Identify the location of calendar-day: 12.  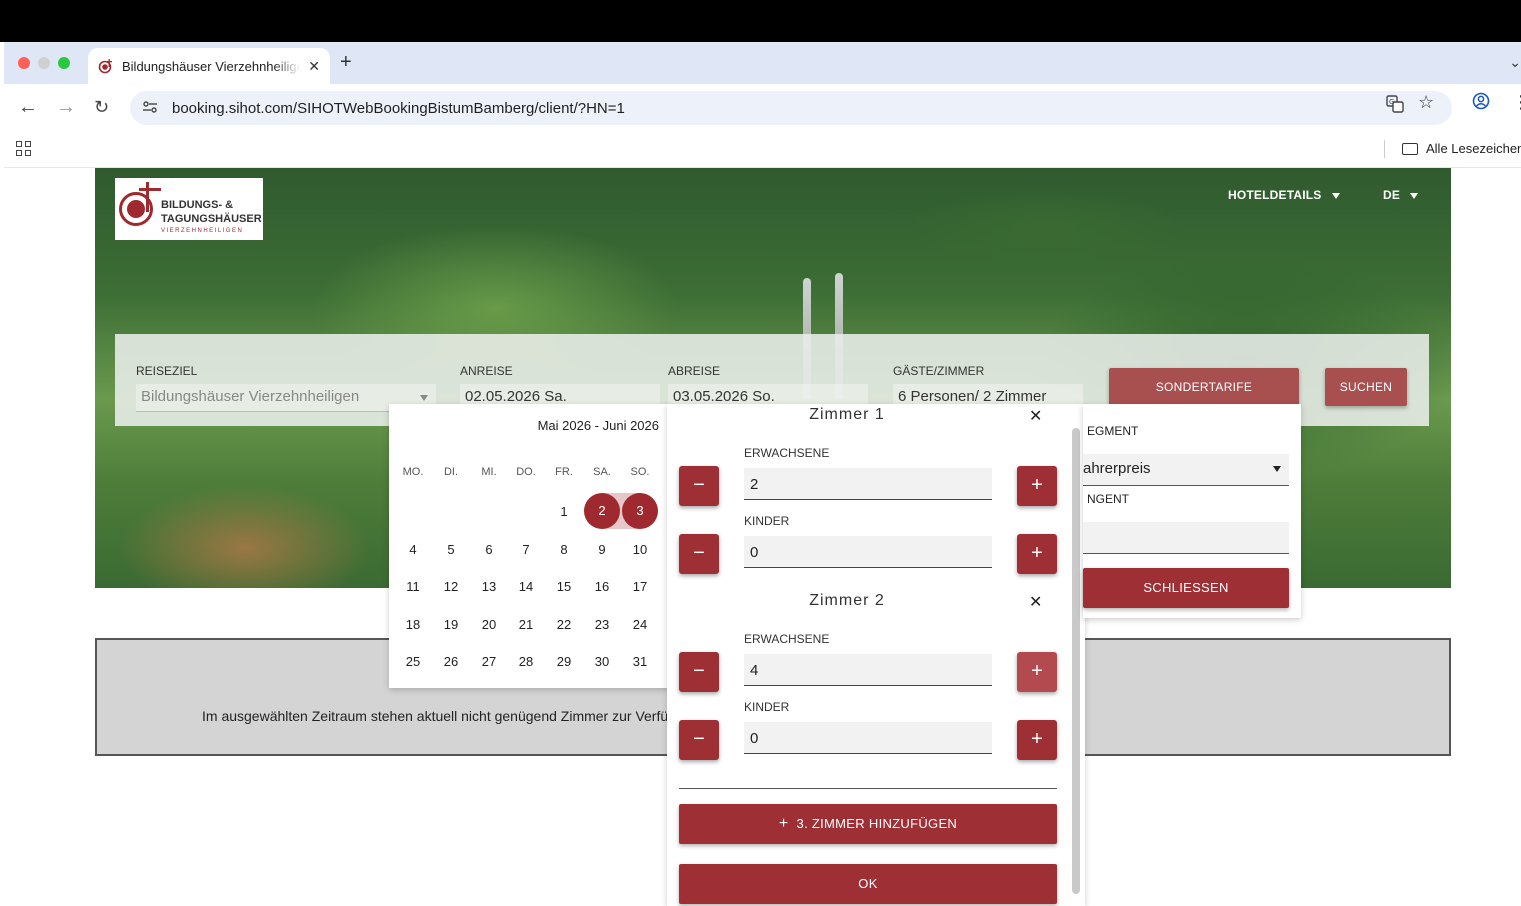
(451, 586).